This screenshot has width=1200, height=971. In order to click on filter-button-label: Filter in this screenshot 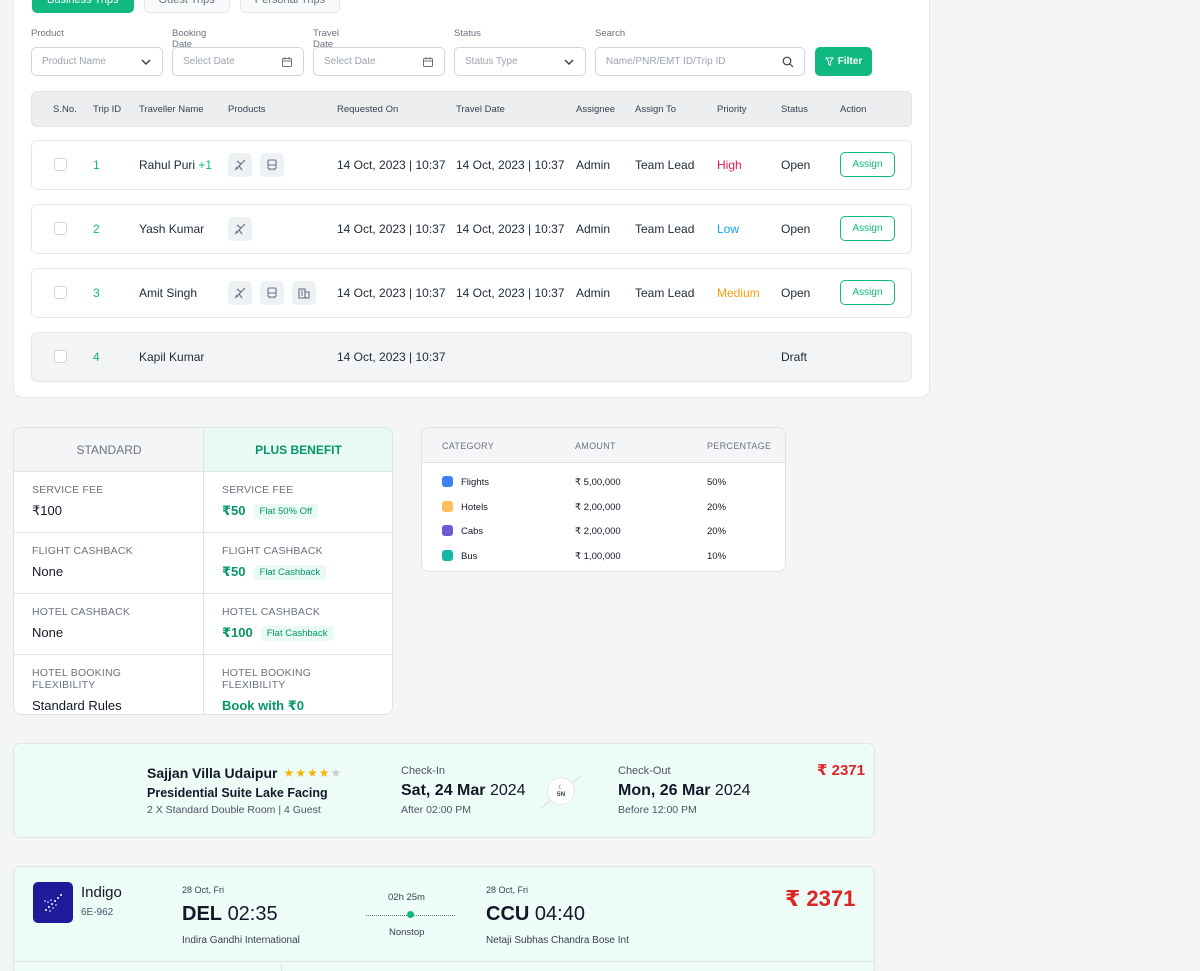, I will do `click(850, 61)`.